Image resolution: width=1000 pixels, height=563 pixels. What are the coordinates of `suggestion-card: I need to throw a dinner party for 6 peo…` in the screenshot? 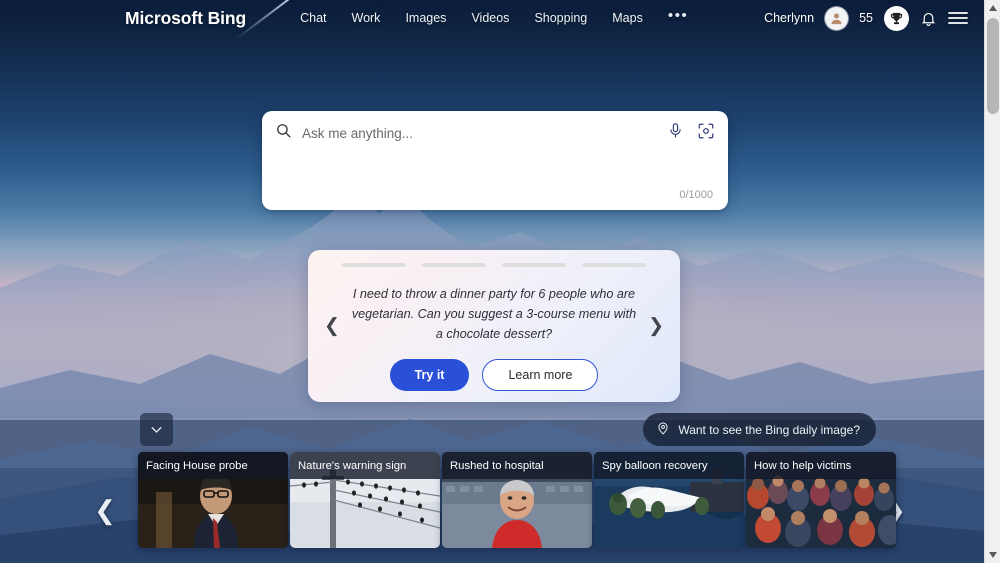 It's located at (494, 326).